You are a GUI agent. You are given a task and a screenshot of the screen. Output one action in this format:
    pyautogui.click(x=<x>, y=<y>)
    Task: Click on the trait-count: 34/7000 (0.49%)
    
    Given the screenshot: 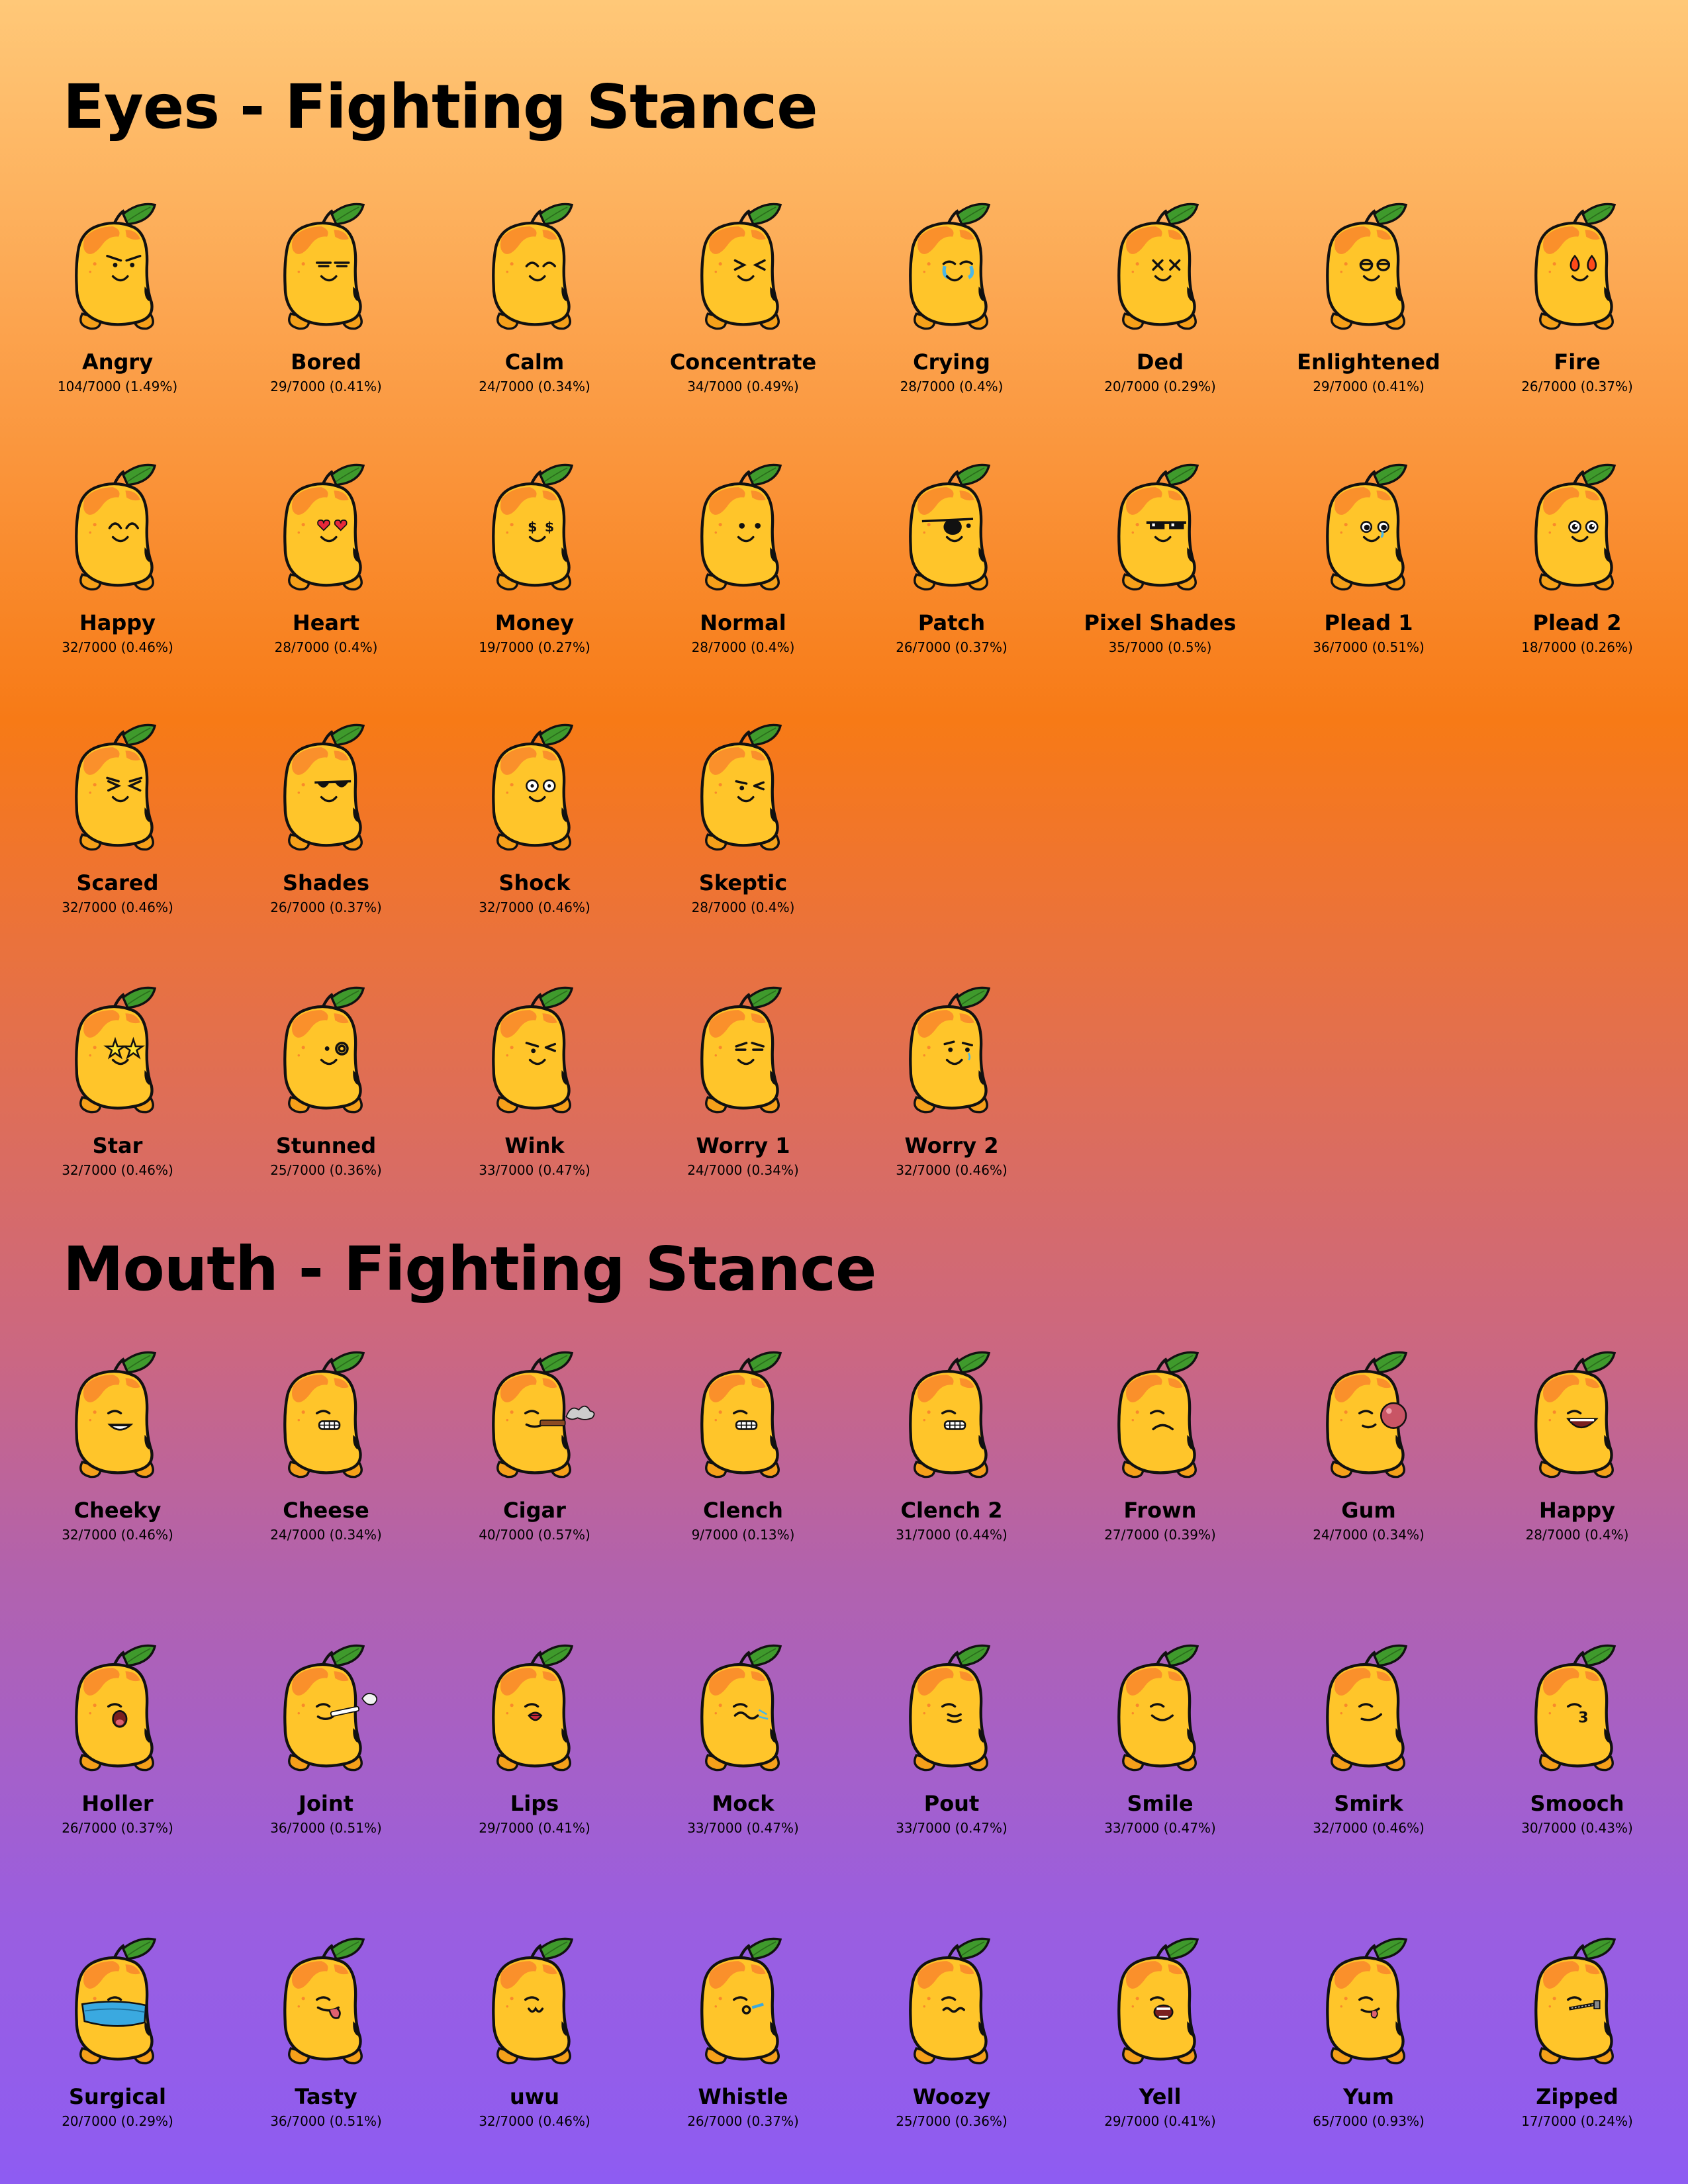 What is the action you would take?
    pyautogui.click(x=743, y=387)
    